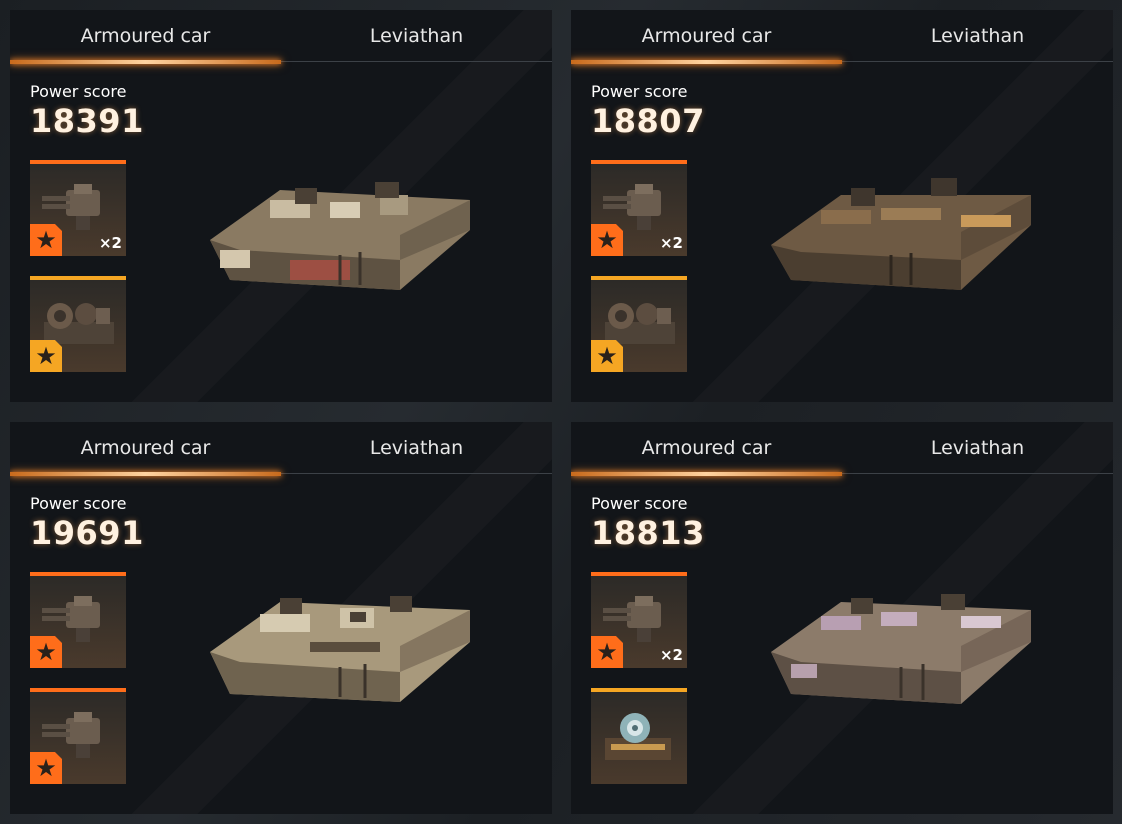  I want to click on machine-card: ★, so click(639, 736).